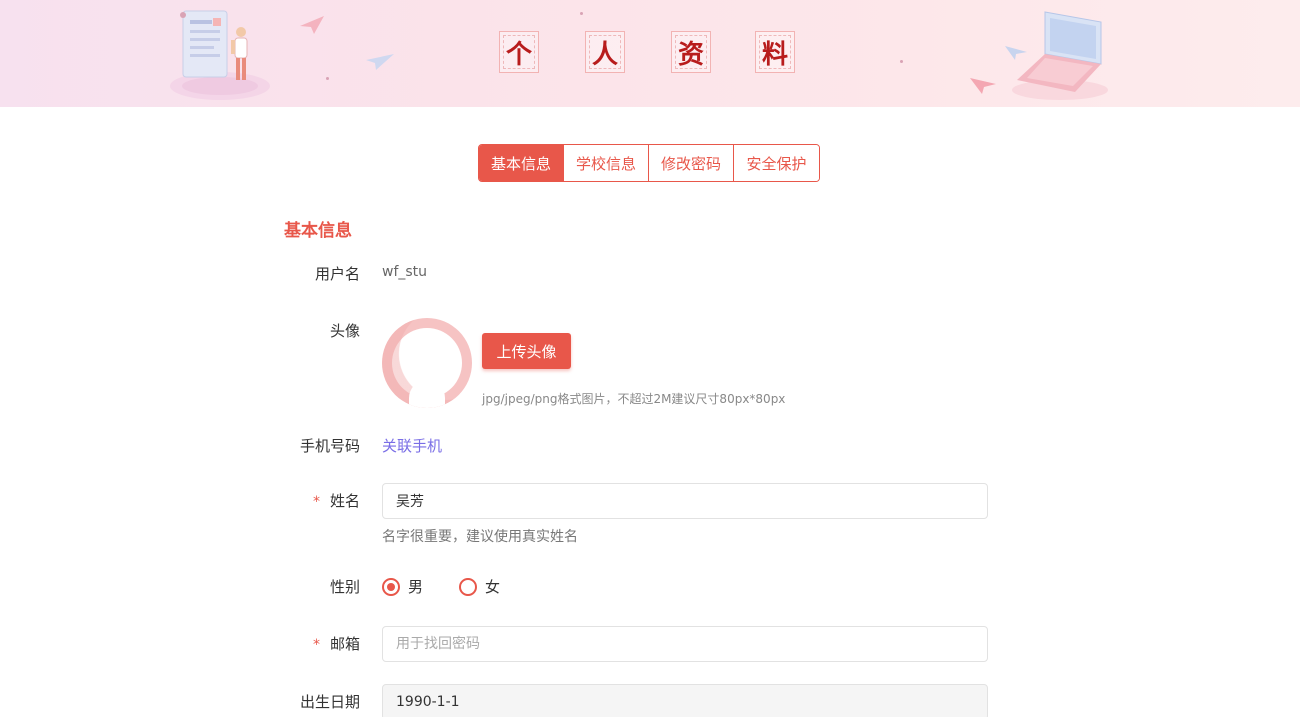 The image size is (1300, 717). Describe the element at coordinates (685, 644) in the screenshot. I see `email-input` at that location.